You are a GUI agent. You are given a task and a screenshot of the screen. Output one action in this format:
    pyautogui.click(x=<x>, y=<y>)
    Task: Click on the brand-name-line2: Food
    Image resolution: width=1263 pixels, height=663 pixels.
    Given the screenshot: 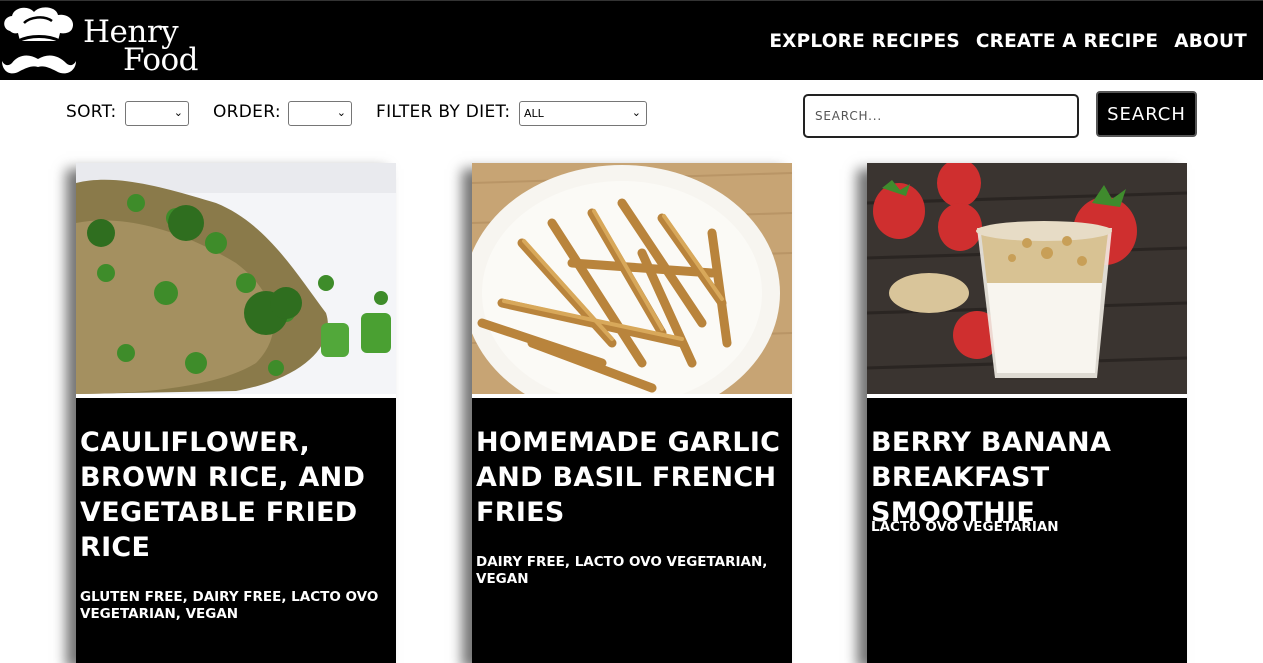 What is the action you would take?
    pyautogui.click(x=161, y=60)
    